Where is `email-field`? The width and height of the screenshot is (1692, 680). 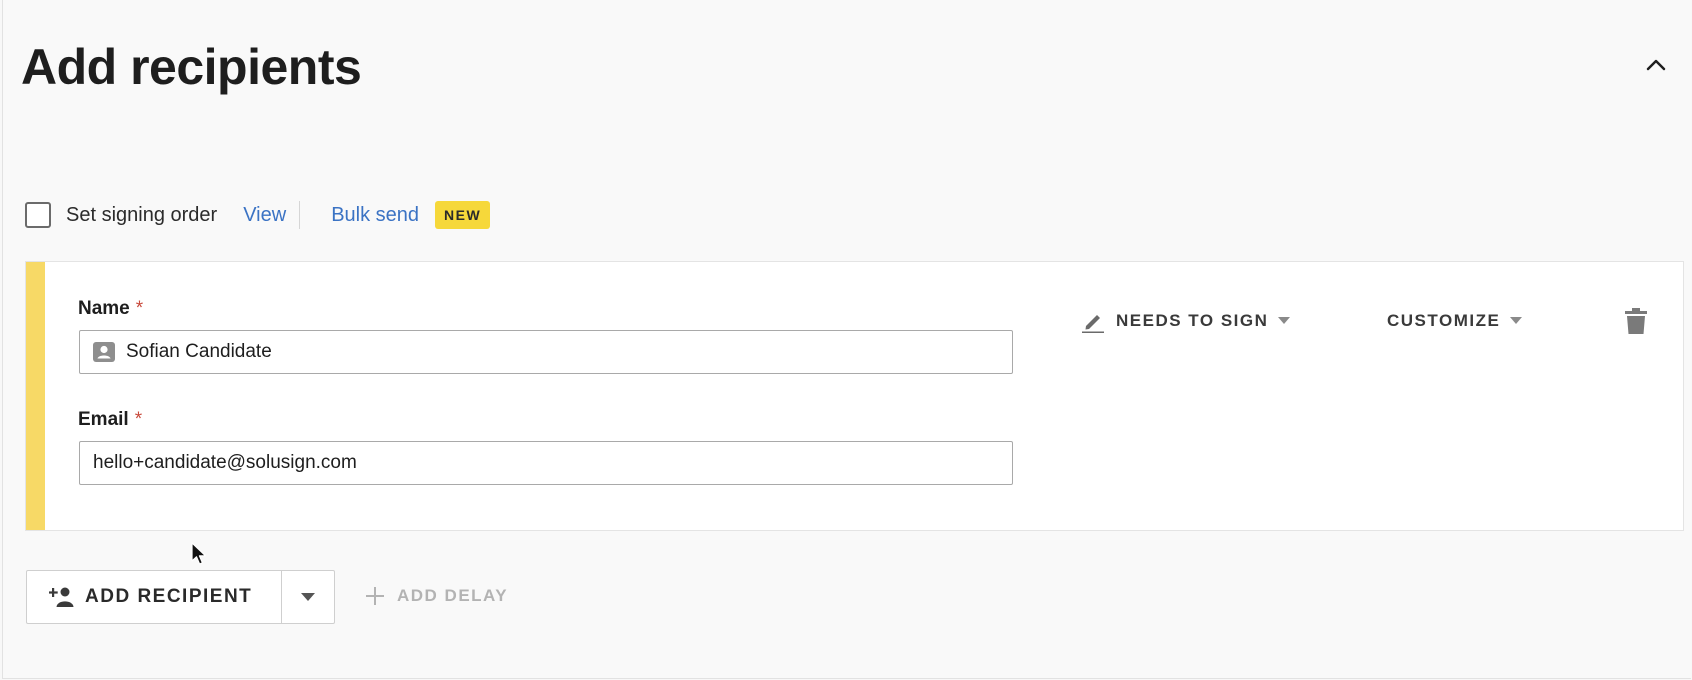
email-field is located at coordinates (546, 463).